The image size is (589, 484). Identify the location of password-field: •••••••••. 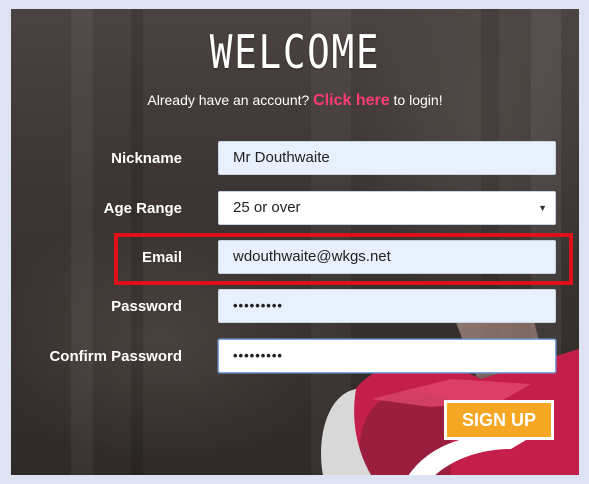
(387, 306).